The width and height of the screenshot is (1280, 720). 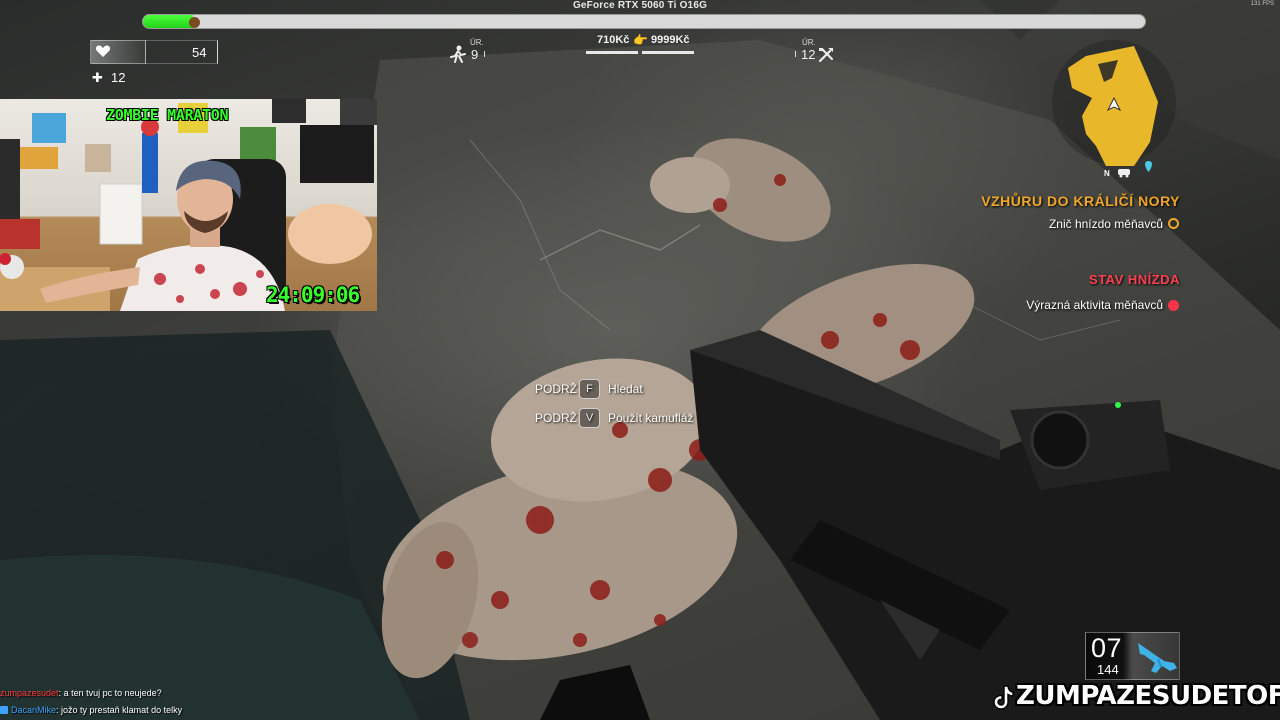 I want to click on quest-title: VZHŮRU DO KRÁLIČÍ NORY, so click(x=1080, y=201).